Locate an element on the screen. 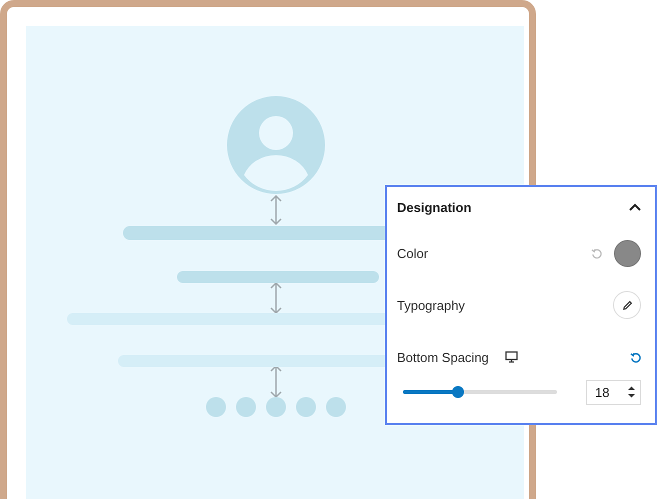  color-label: Color is located at coordinates (412, 253).